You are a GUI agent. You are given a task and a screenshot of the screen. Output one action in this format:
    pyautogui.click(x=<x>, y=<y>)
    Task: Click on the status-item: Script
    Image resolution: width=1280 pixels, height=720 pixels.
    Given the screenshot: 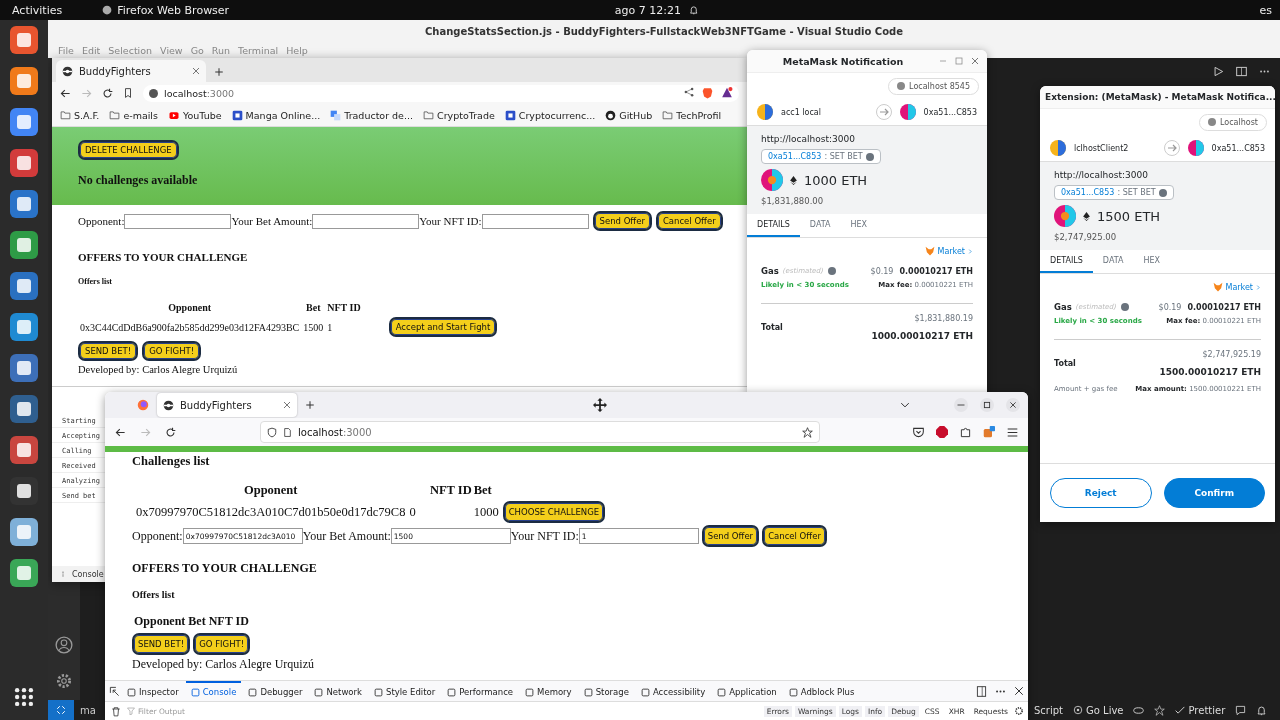 What is the action you would take?
    pyautogui.click(x=1048, y=710)
    